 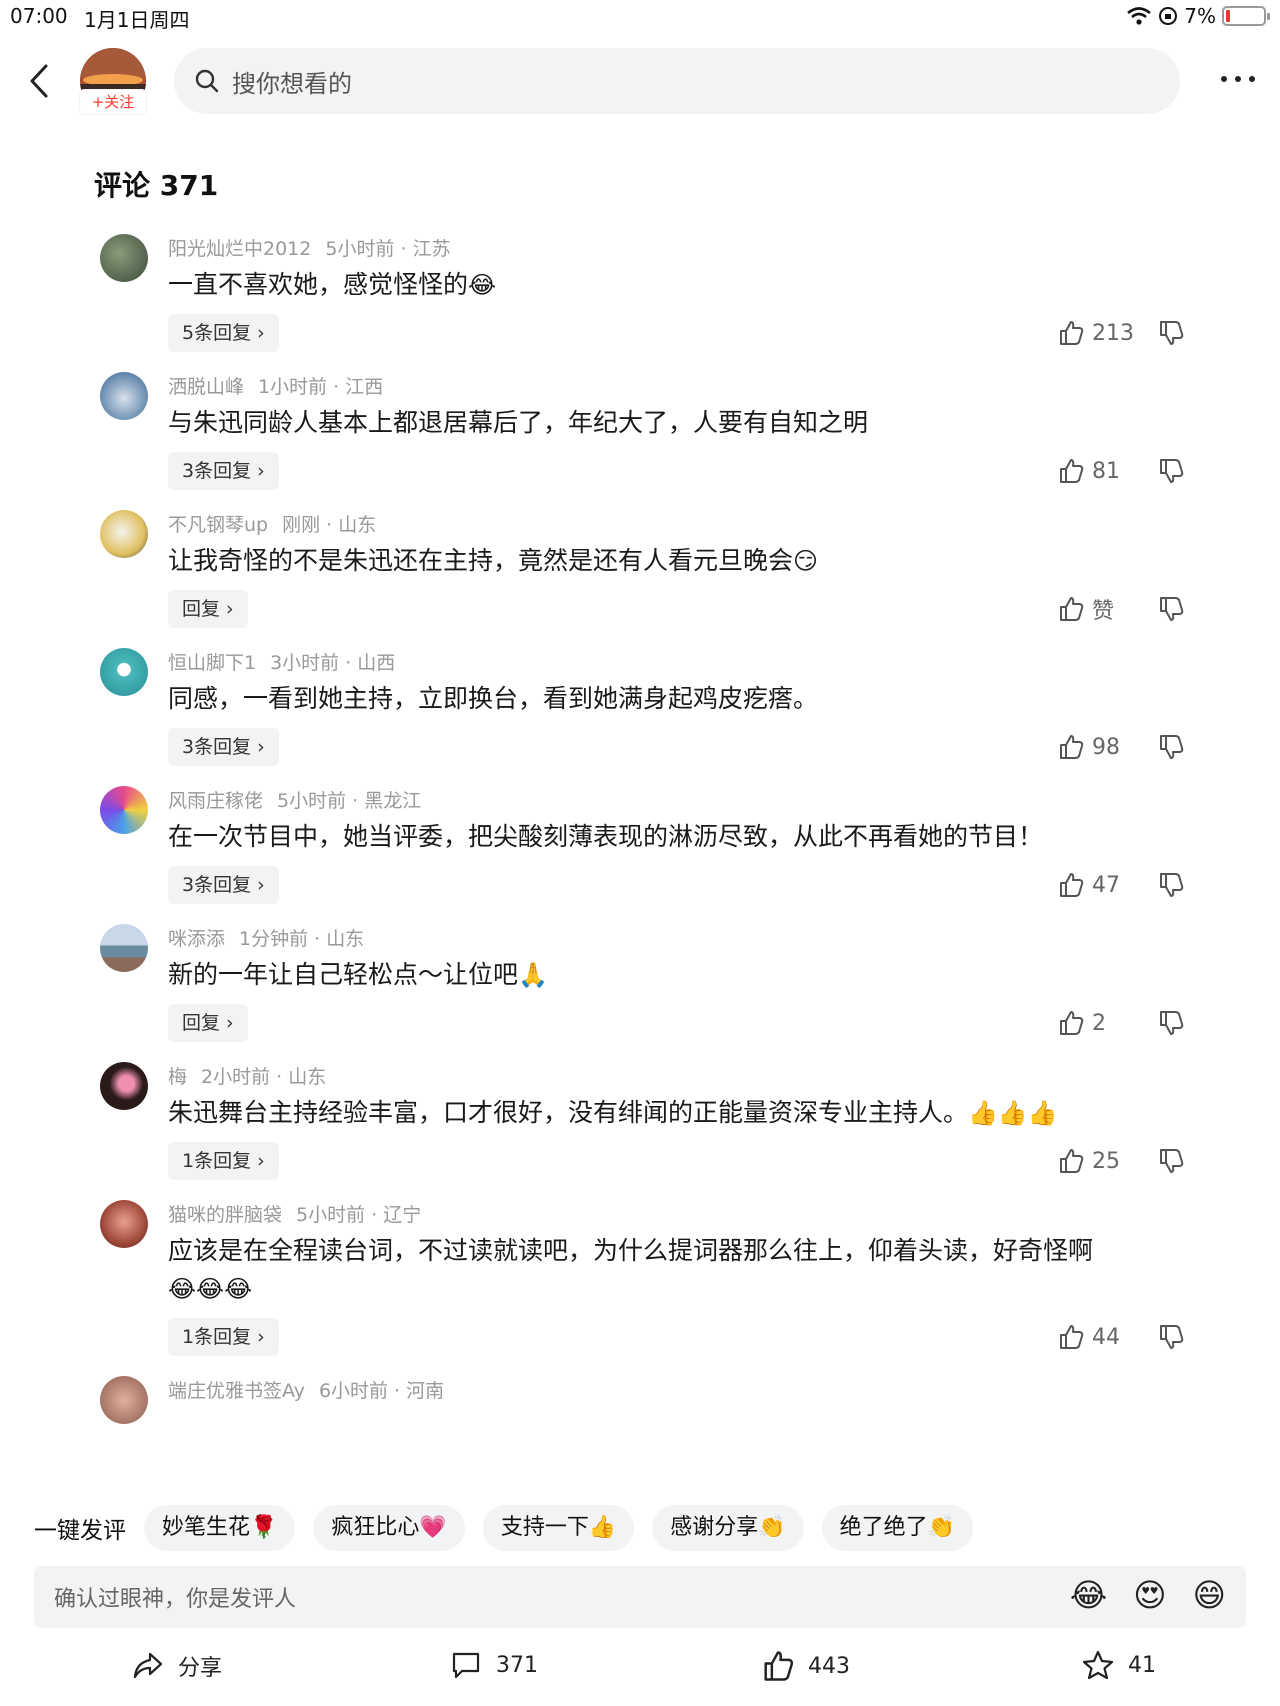 I want to click on star-icon, so click(x=1098, y=1665).